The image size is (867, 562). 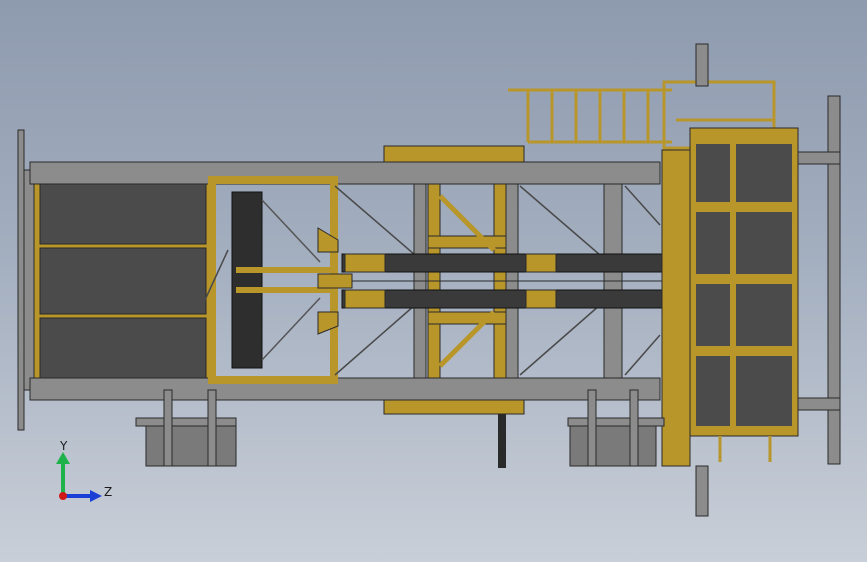 I want to click on z-axis-label: Z, so click(x=108, y=492).